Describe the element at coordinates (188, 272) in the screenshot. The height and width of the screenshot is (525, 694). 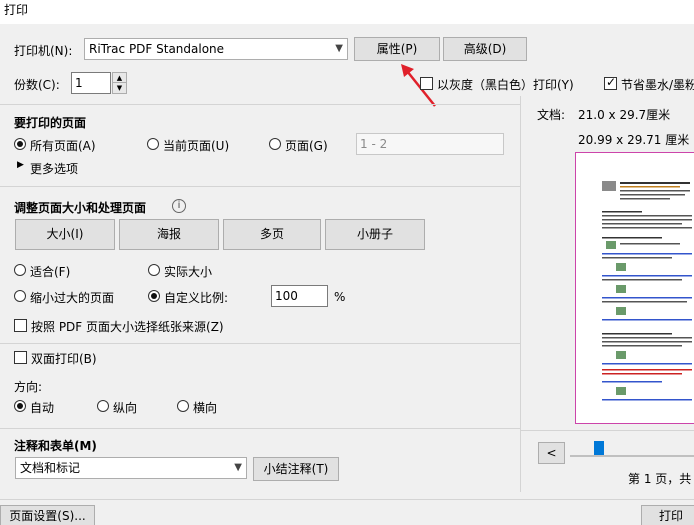
I see `actual-size-label: 实际大小` at that location.